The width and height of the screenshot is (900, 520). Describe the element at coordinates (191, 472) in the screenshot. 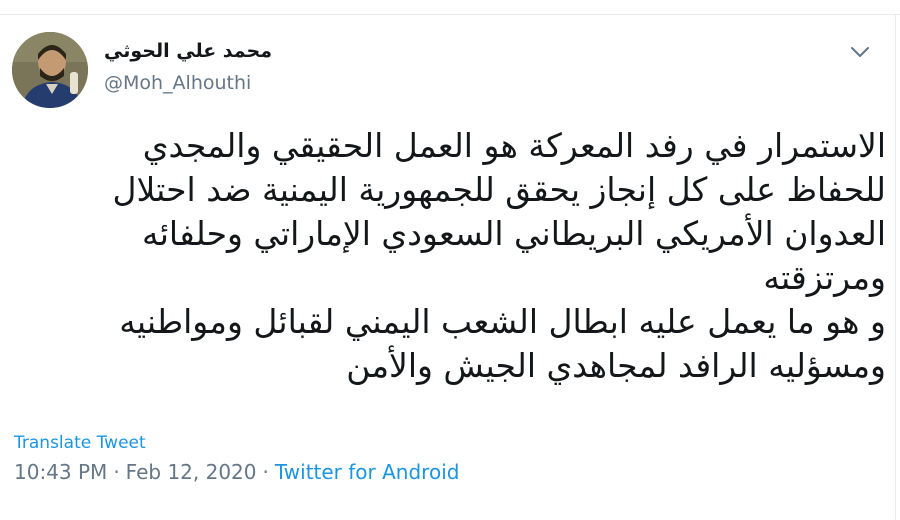

I see `tweet-date: Feb 12, 2020` at that location.